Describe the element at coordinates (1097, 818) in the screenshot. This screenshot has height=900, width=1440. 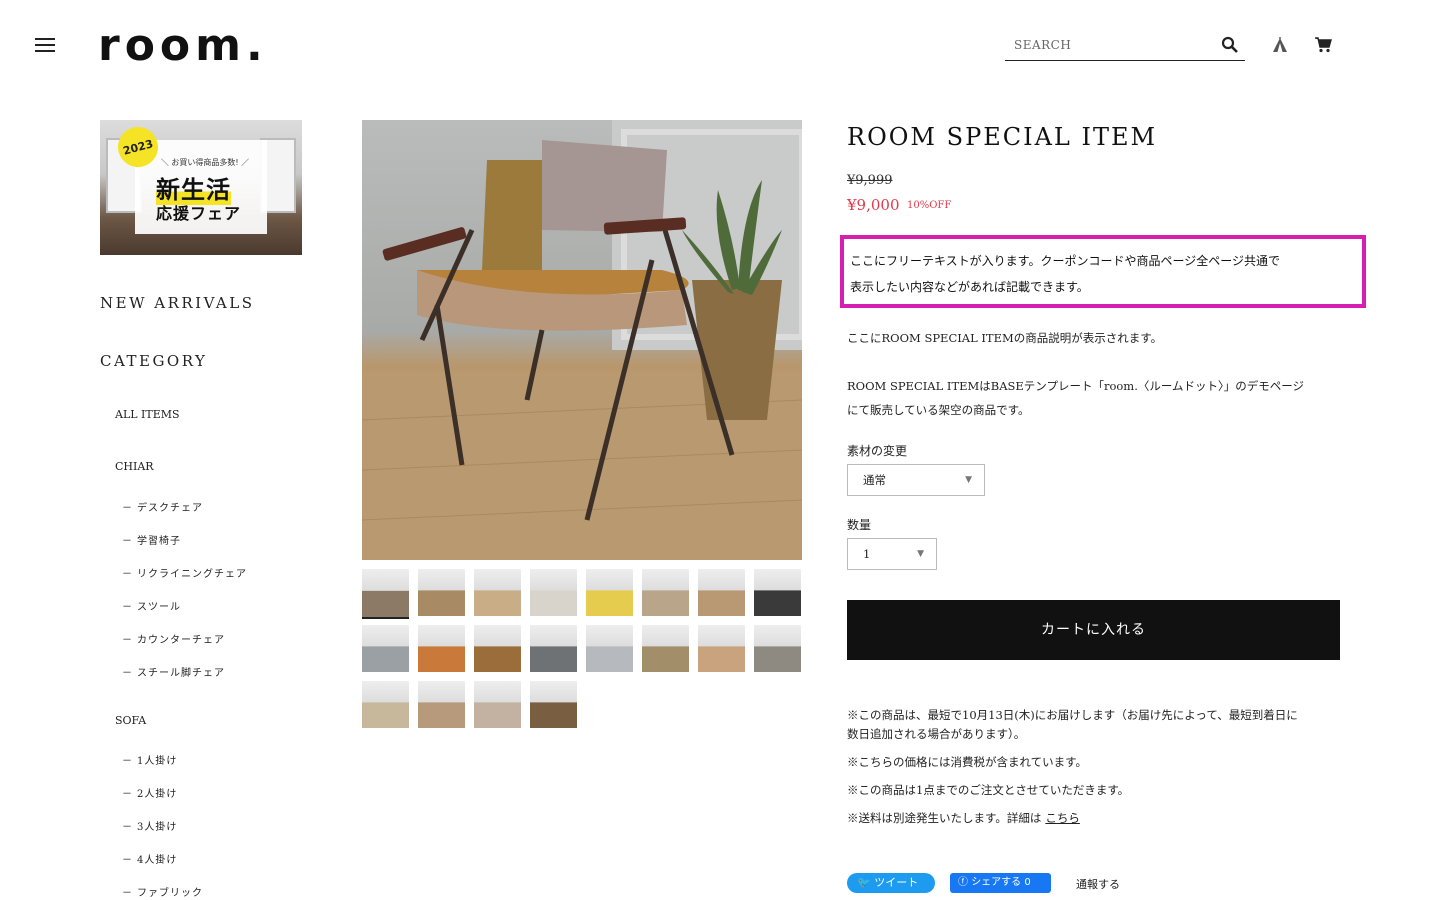
I see `shipping-note: ※送料は別途発生いたします。詳細は こちら` at that location.